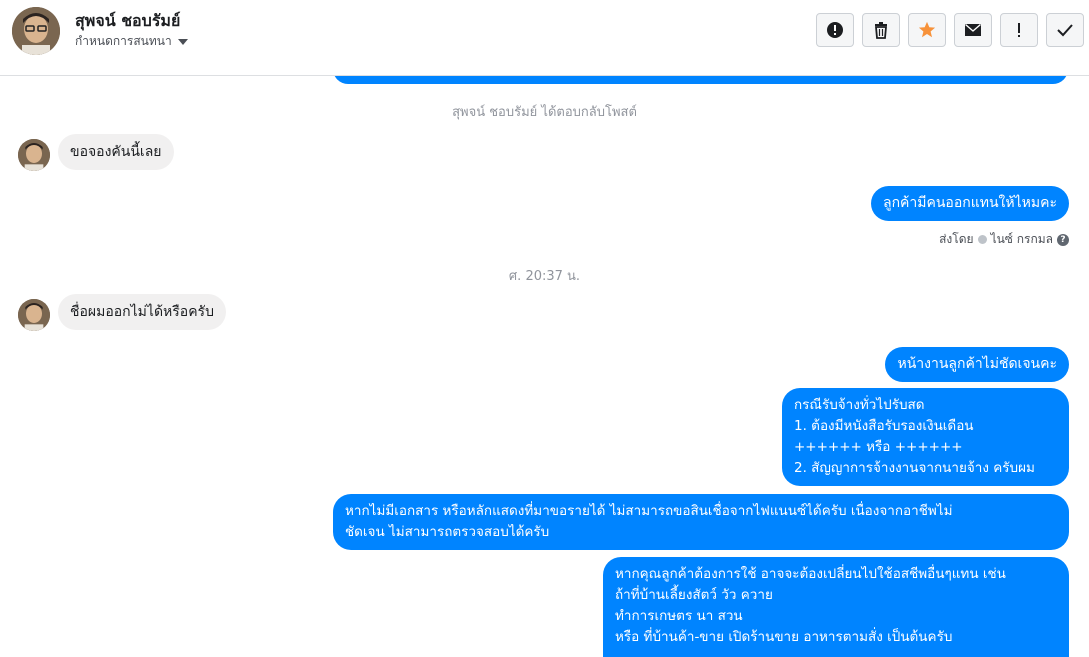  What do you see at coordinates (950, 30) in the screenshot?
I see `conversation-actions` at bounding box center [950, 30].